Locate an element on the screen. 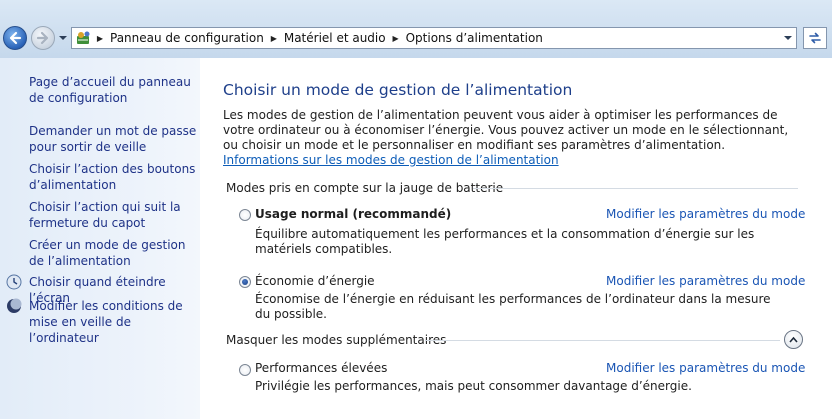  forward-button is located at coordinates (43, 38).